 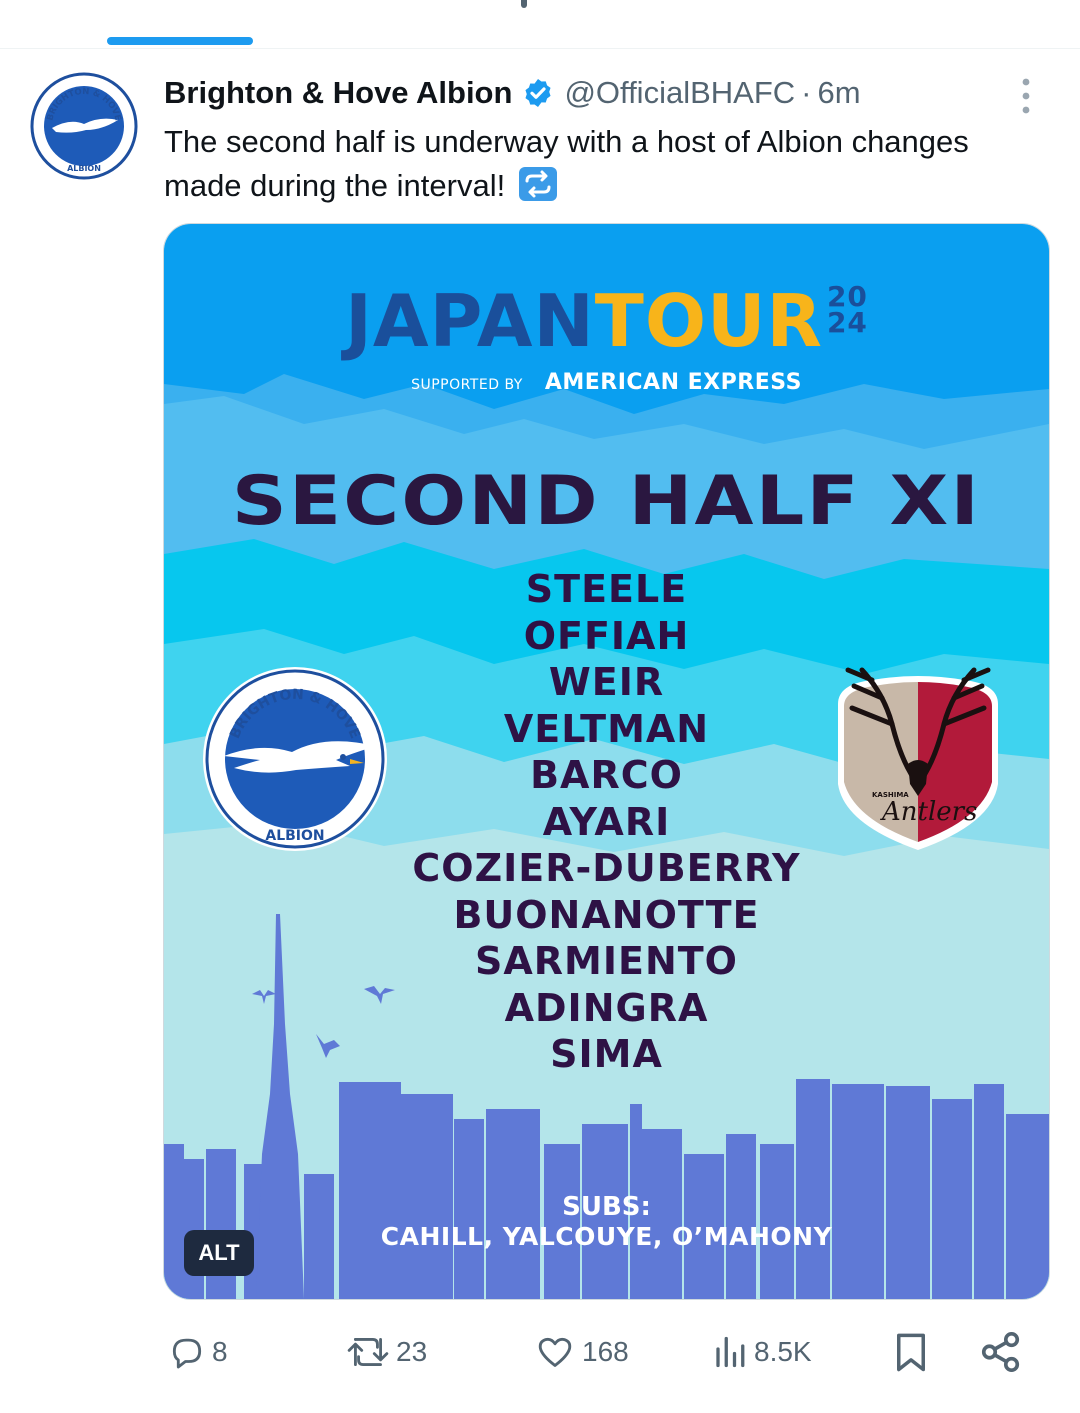 What do you see at coordinates (467, 385) in the screenshot?
I see `supported-by-label: SUPPORTED BY` at bounding box center [467, 385].